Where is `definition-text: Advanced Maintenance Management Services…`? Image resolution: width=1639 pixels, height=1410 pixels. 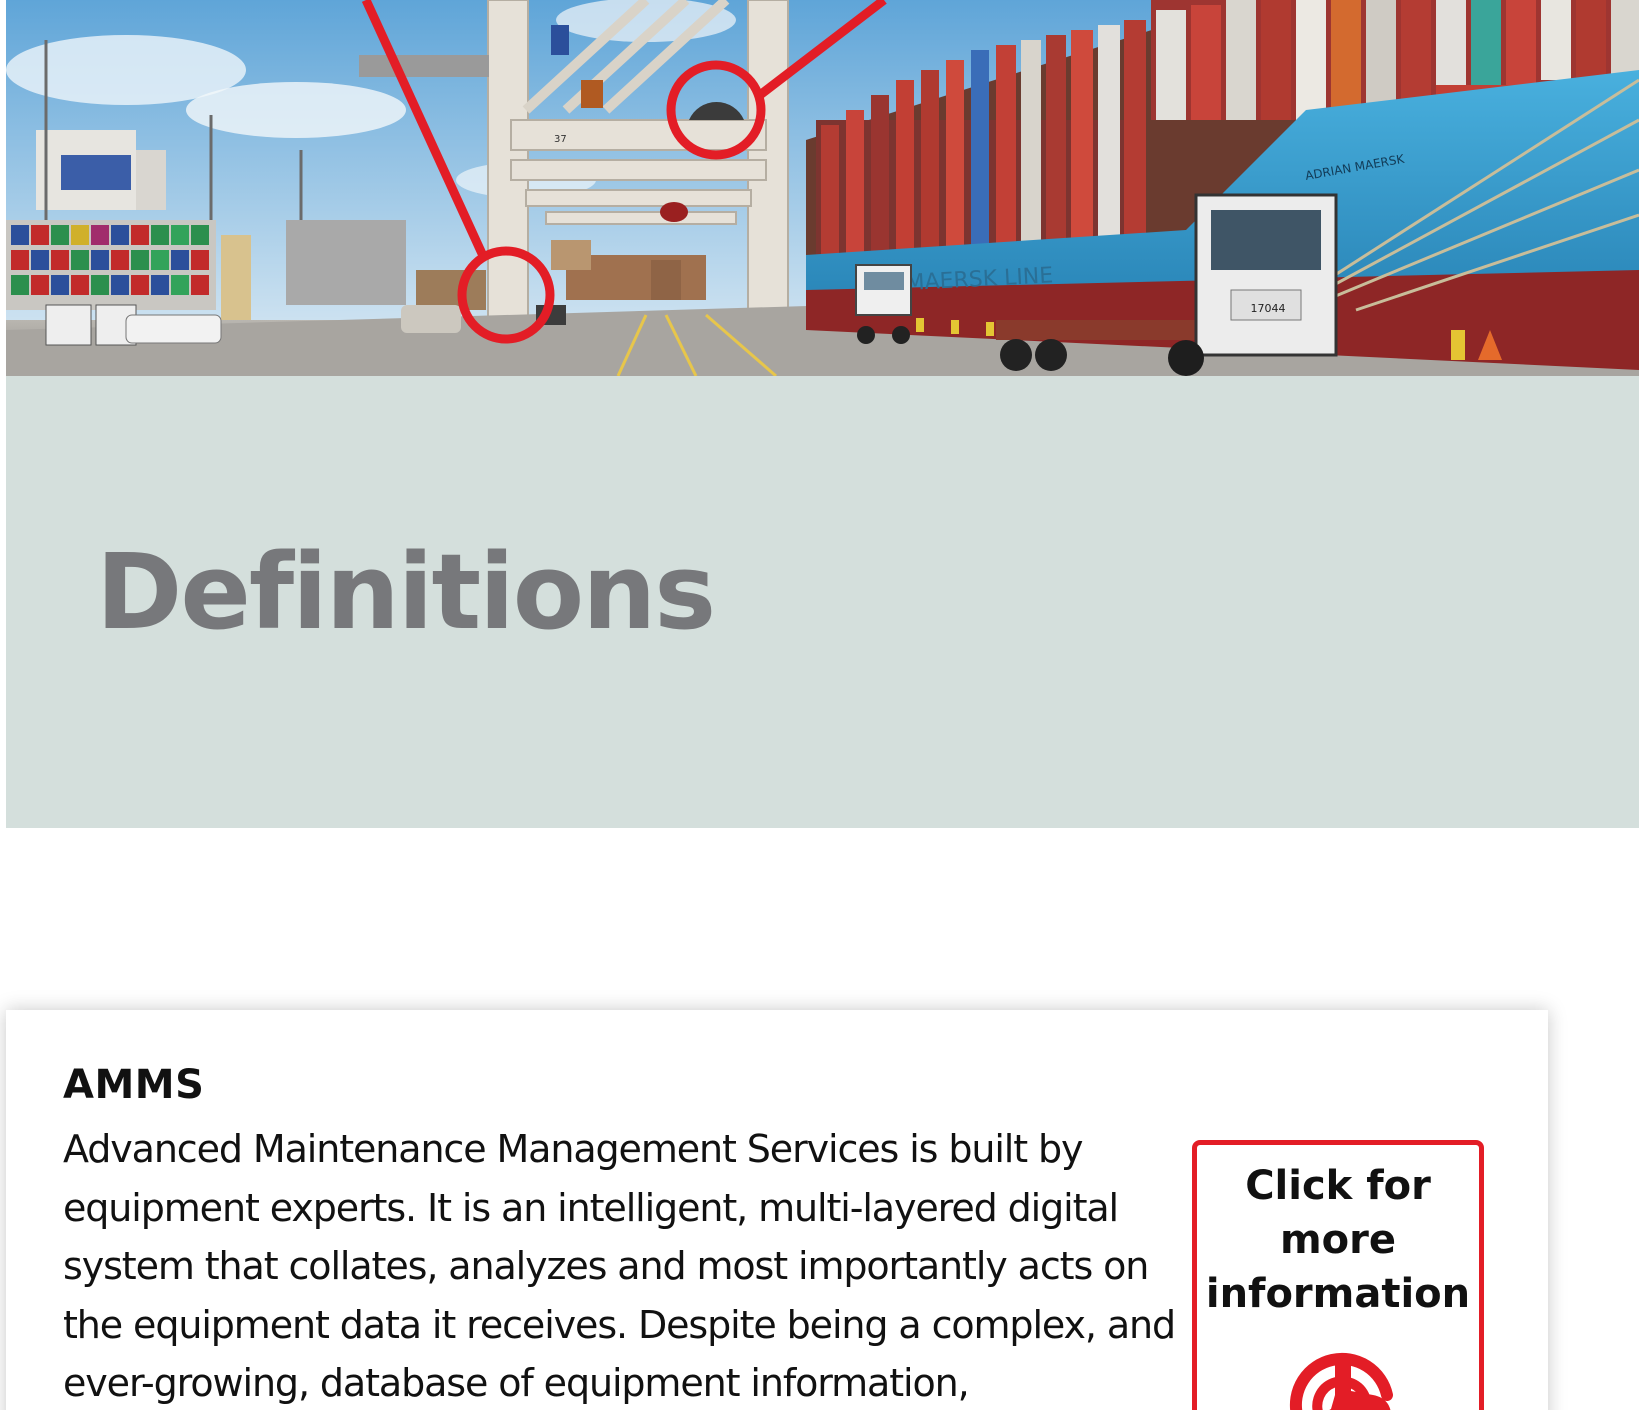 definition-text: Advanced Maintenance Management Services… is located at coordinates (619, 1266).